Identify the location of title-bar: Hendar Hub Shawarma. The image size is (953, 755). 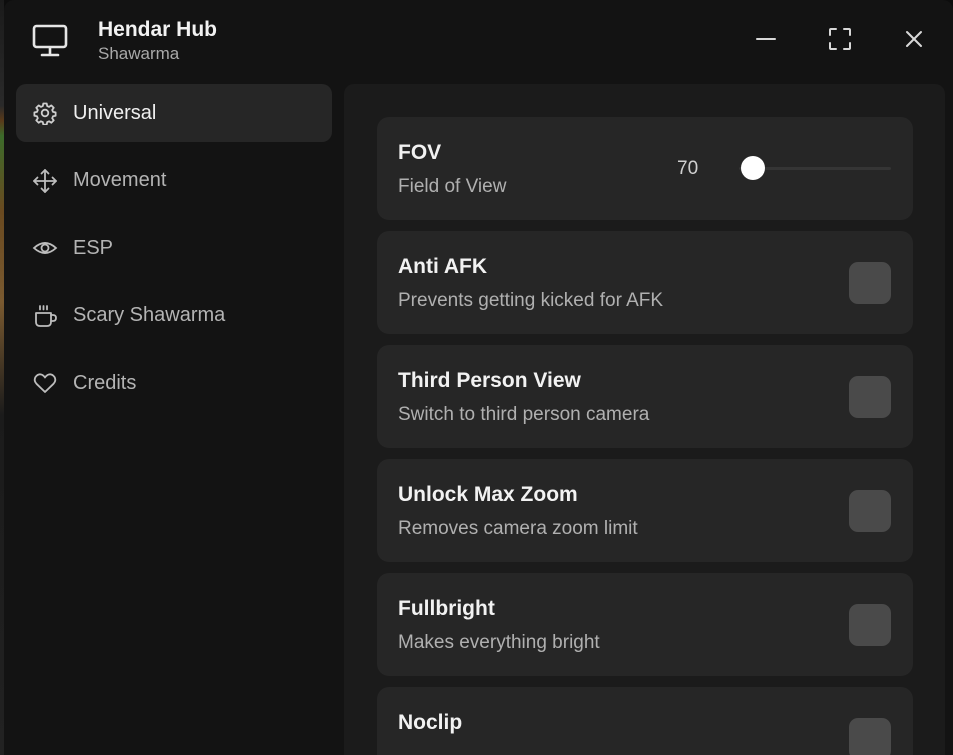
(478, 42).